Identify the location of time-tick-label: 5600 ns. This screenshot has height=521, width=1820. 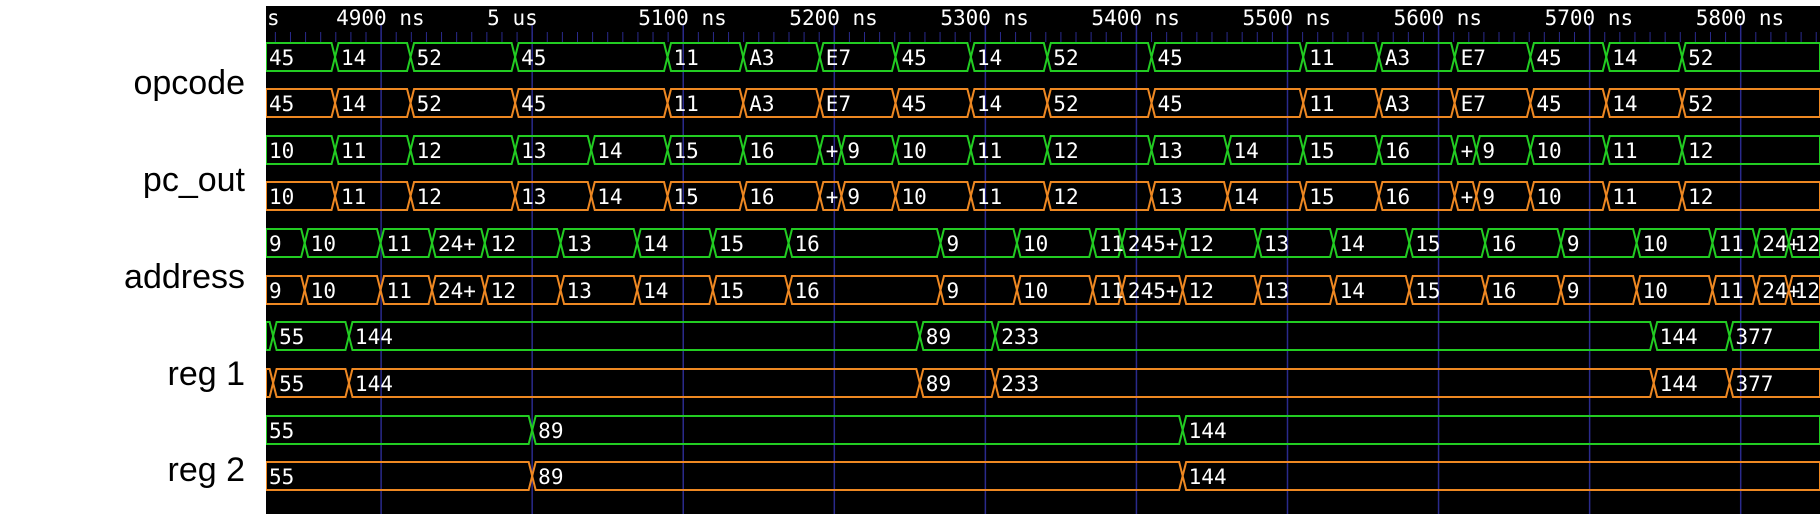
(1438, 18).